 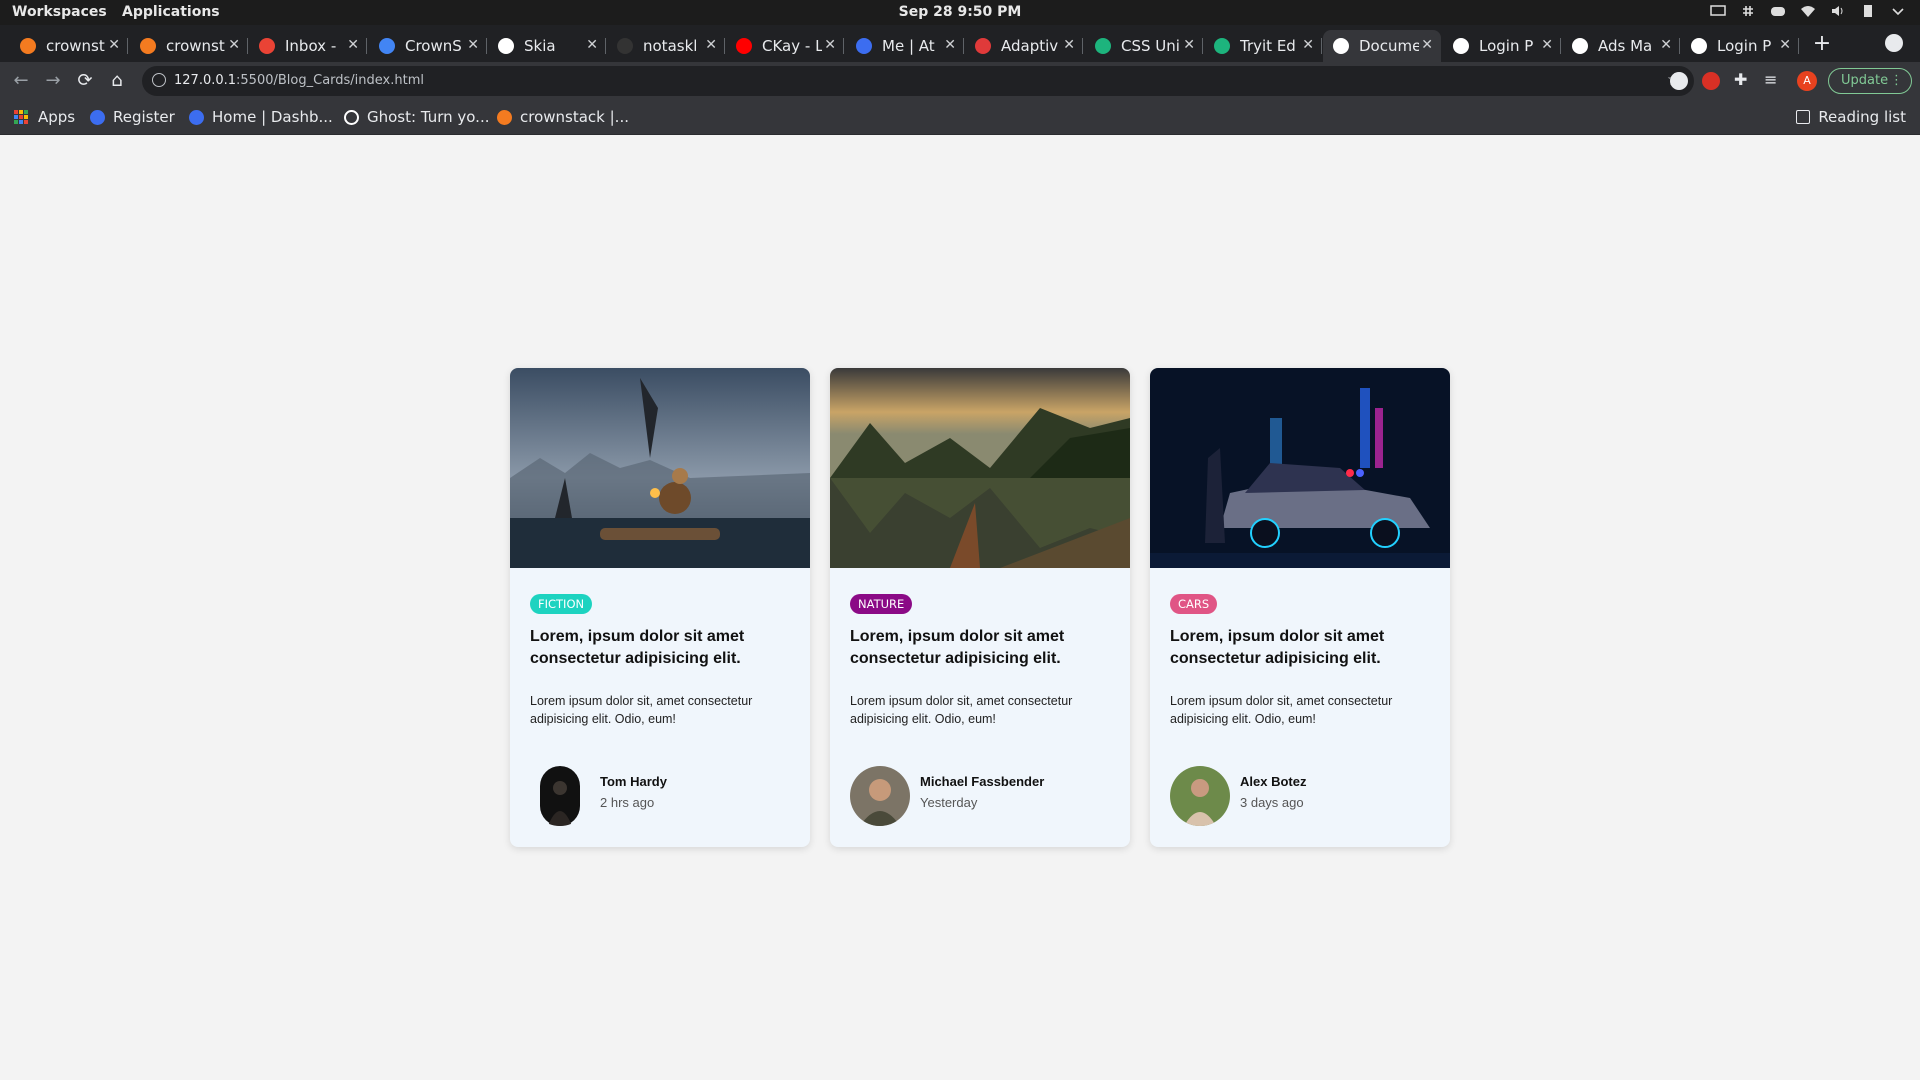 I want to click on reading-list-button: Reading list, so click(x=1851, y=117).